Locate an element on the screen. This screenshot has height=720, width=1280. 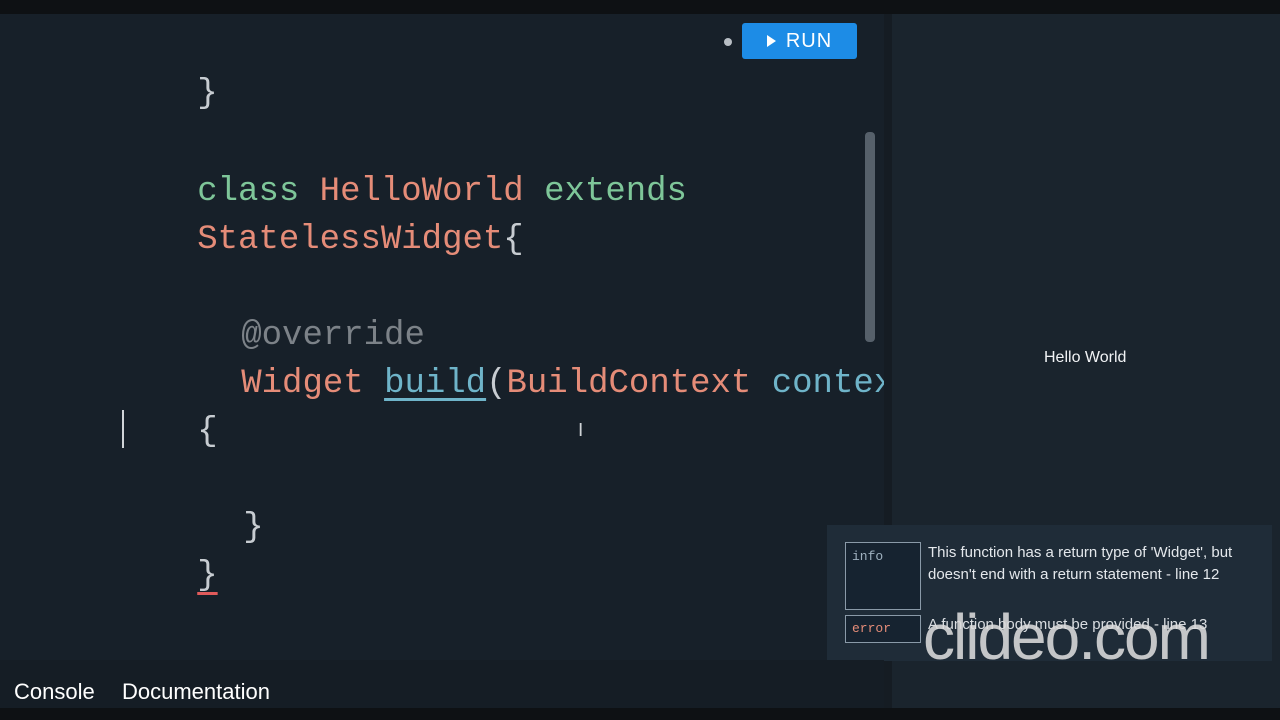
bottom-letterbox is located at coordinates (640, 714).